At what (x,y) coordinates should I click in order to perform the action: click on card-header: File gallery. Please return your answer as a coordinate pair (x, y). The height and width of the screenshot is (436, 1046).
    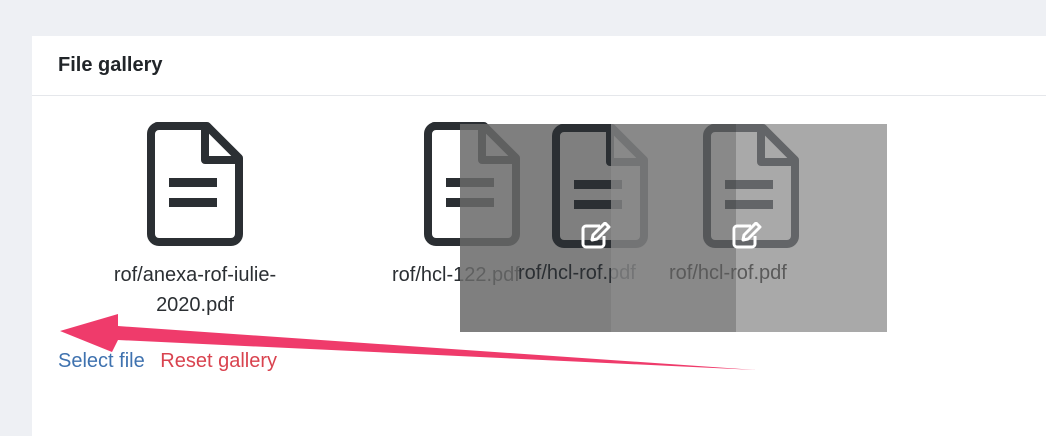
    Looking at the image, I should click on (539, 66).